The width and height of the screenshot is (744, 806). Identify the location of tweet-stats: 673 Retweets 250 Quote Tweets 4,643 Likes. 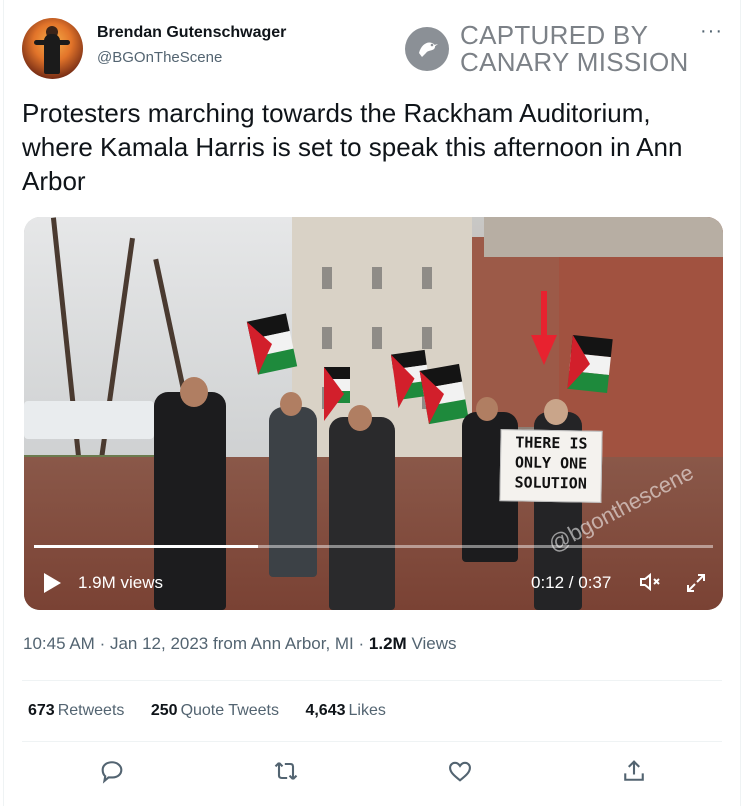
(218, 711).